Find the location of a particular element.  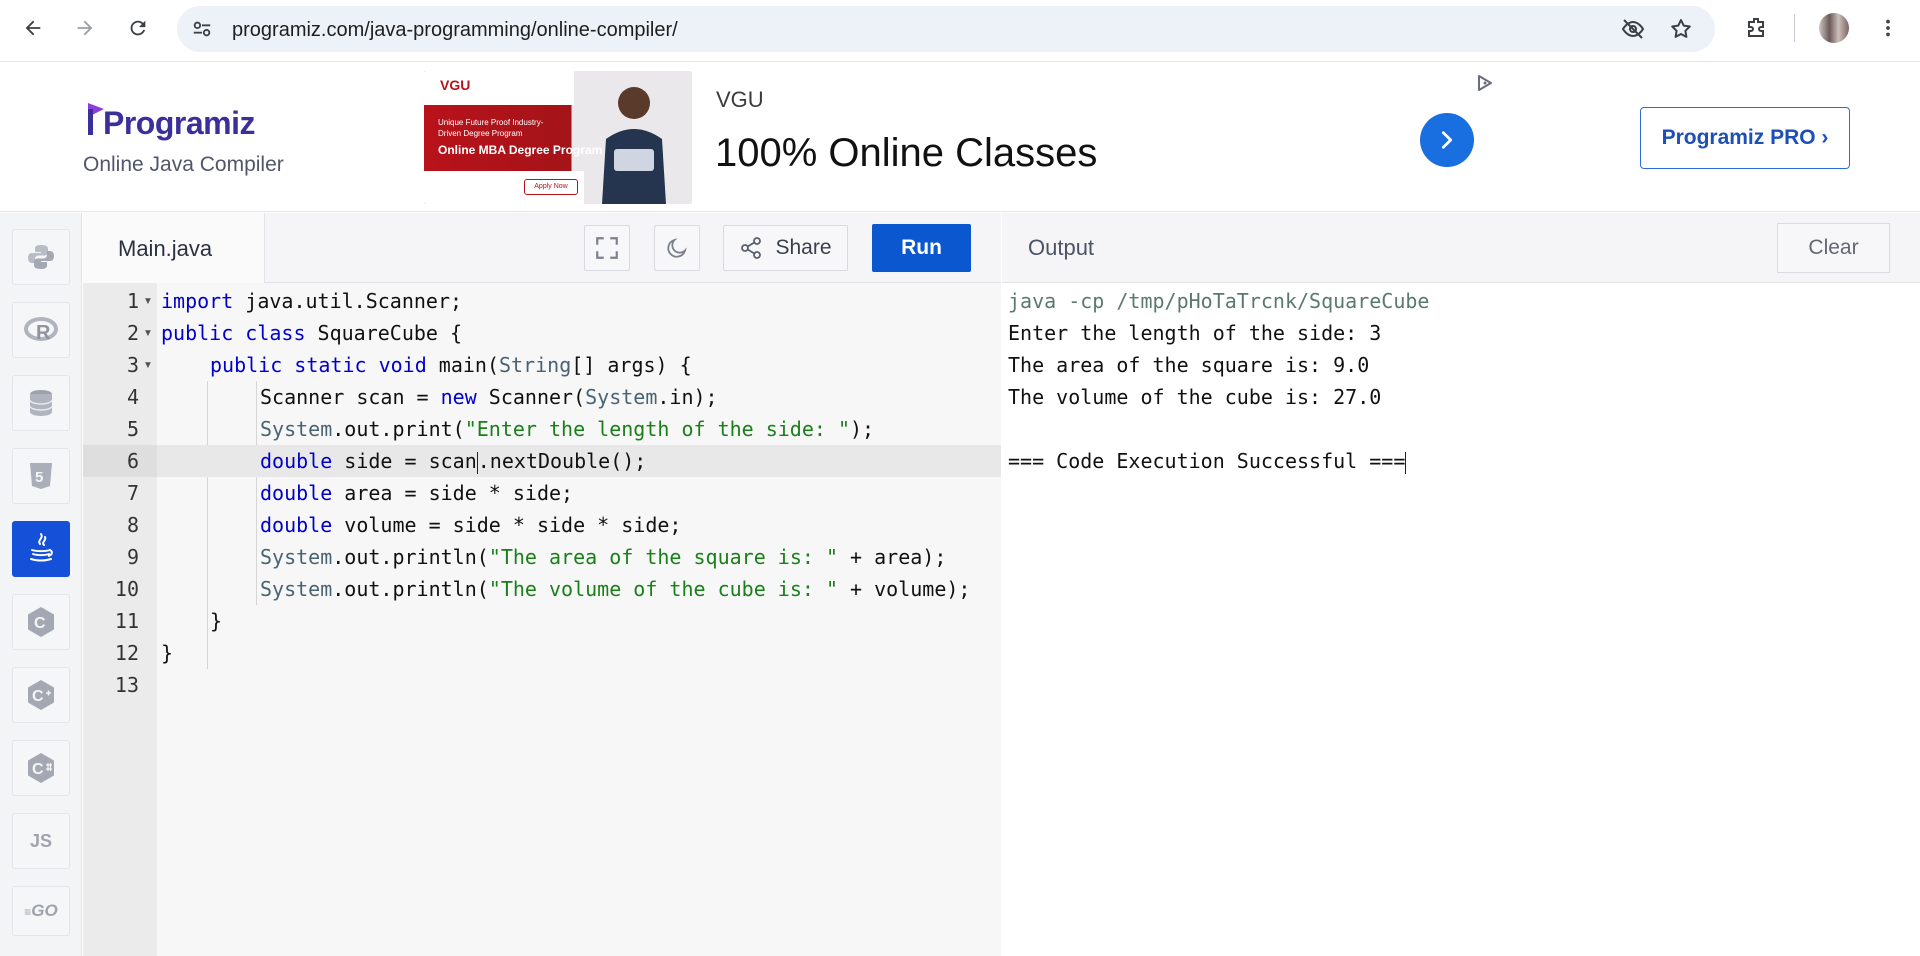

code-token: public is located at coordinates (246, 365).